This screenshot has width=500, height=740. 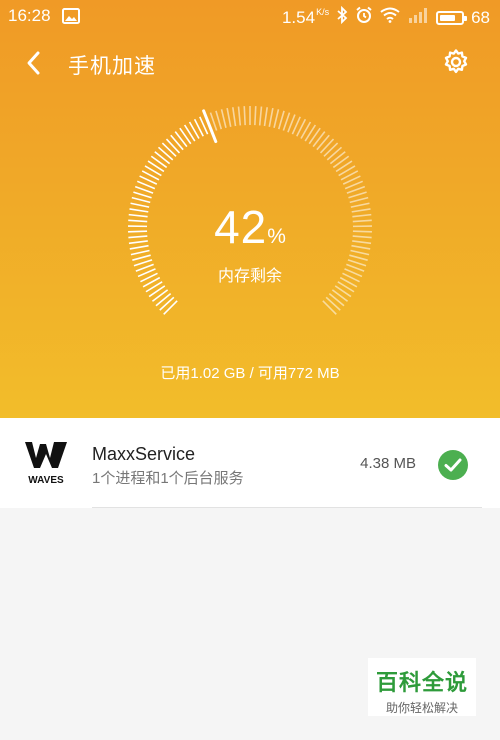 I want to click on watermark-logo: 百科全说 助你轻松解决, so click(x=422, y=687).